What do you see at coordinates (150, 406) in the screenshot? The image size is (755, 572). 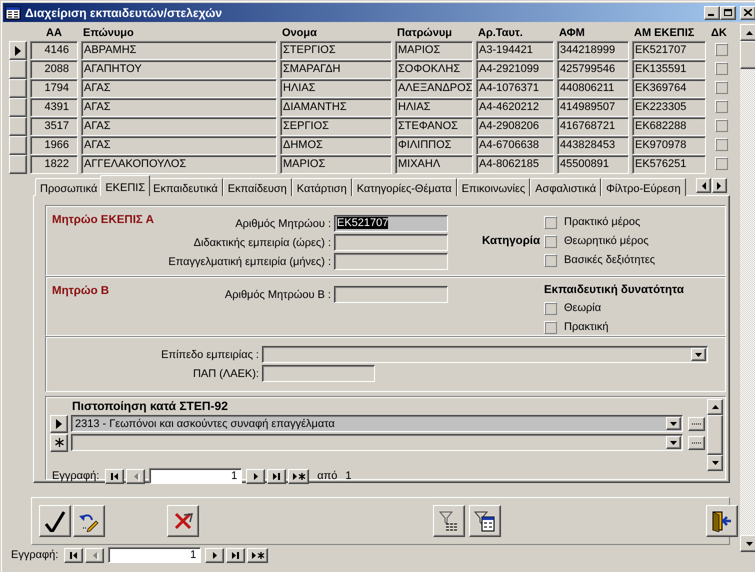 I see `subform-title: Πιστοποίηση κατά ΣΤΕΠ-92` at bounding box center [150, 406].